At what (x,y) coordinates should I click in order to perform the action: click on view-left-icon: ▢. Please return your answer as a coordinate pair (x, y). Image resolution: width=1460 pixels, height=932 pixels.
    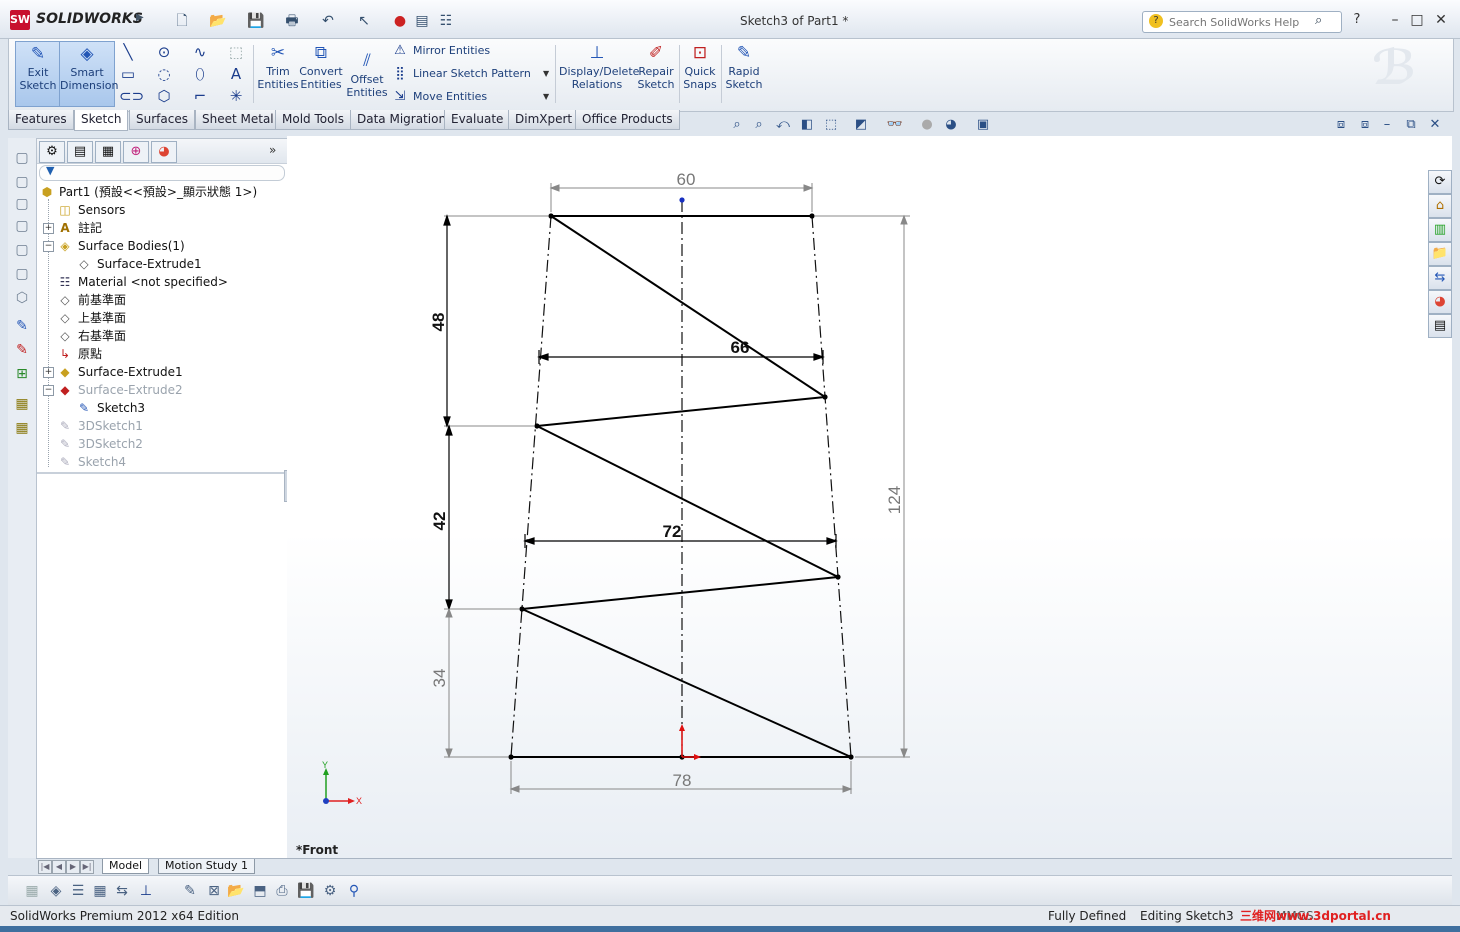
    Looking at the image, I should click on (22, 204).